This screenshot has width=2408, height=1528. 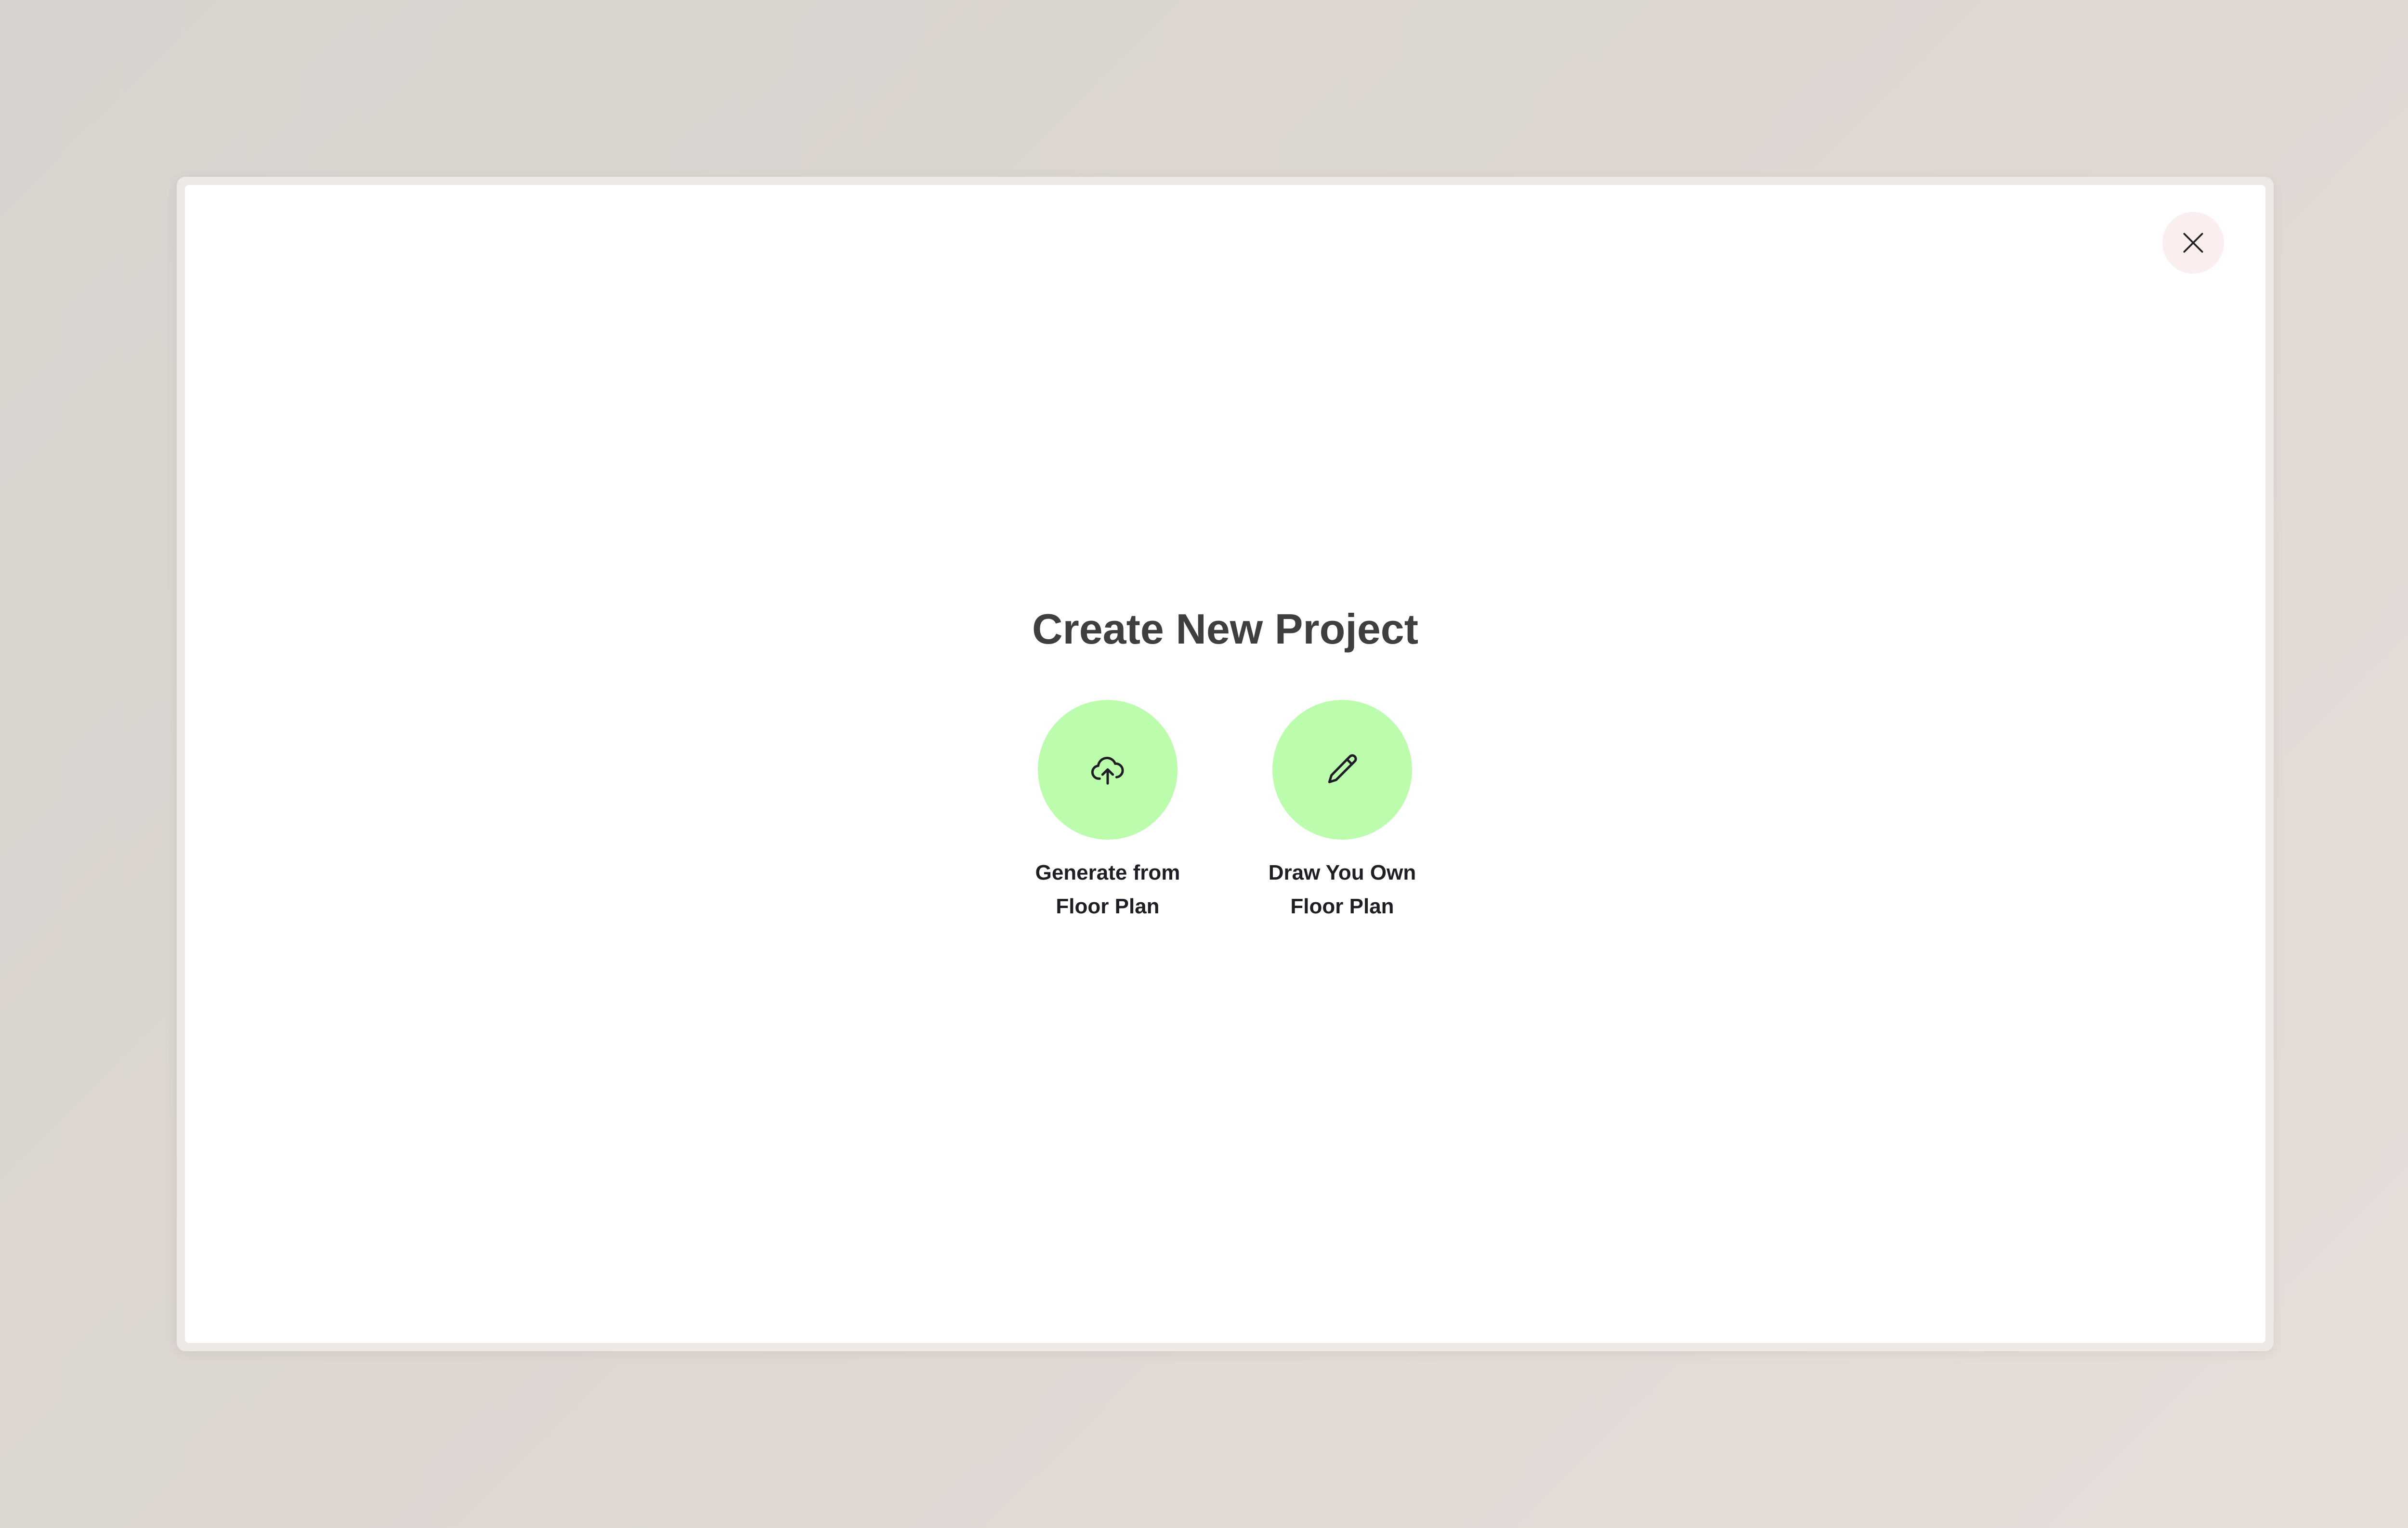 I want to click on cloud-upload-icon, so click(x=1107, y=771).